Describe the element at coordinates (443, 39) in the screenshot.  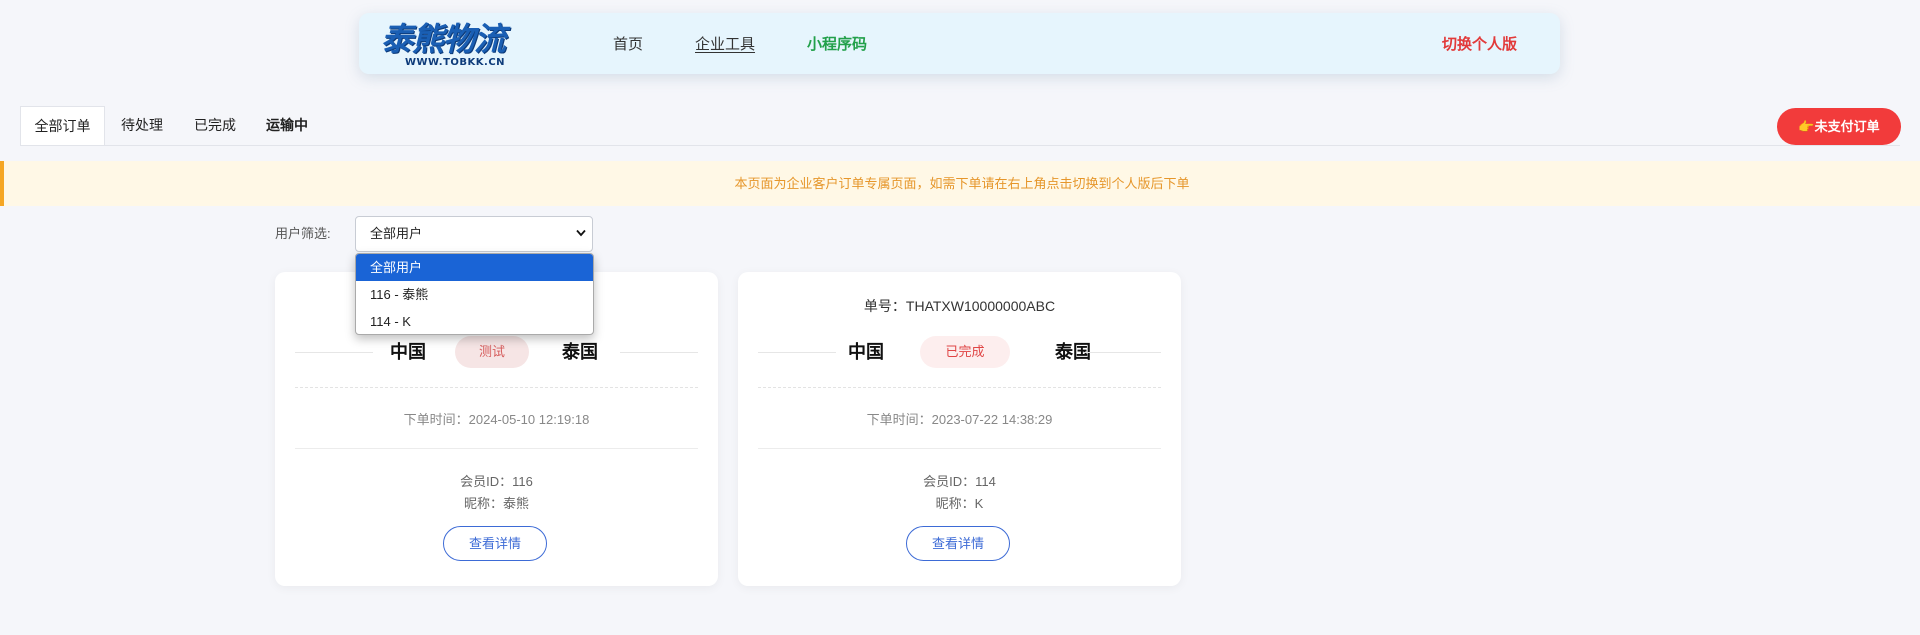
I see `logo-text: 泰熊物流` at that location.